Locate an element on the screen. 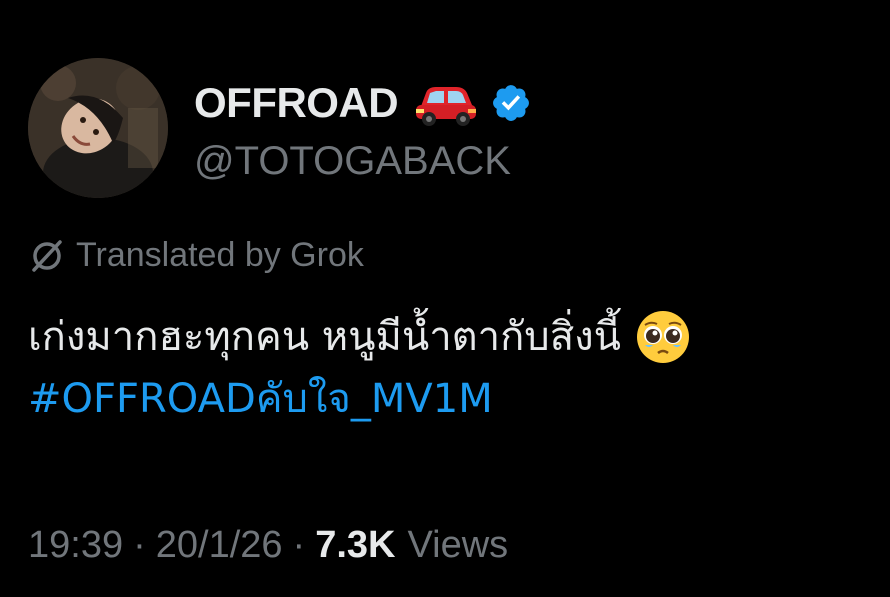 The height and width of the screenshot is (597, 890). user-names: OFFROAD @TOTOGABACK is located at coordinates (363, 128).